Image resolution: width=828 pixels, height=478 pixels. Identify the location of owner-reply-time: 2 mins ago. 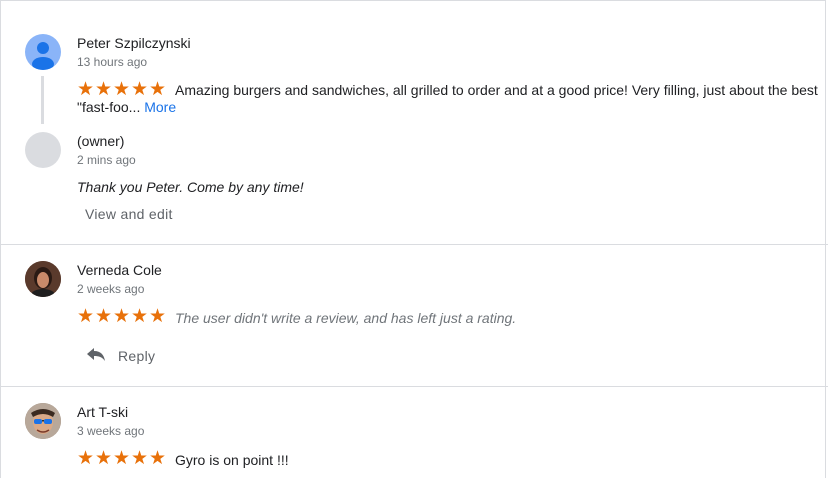
(106, 160).